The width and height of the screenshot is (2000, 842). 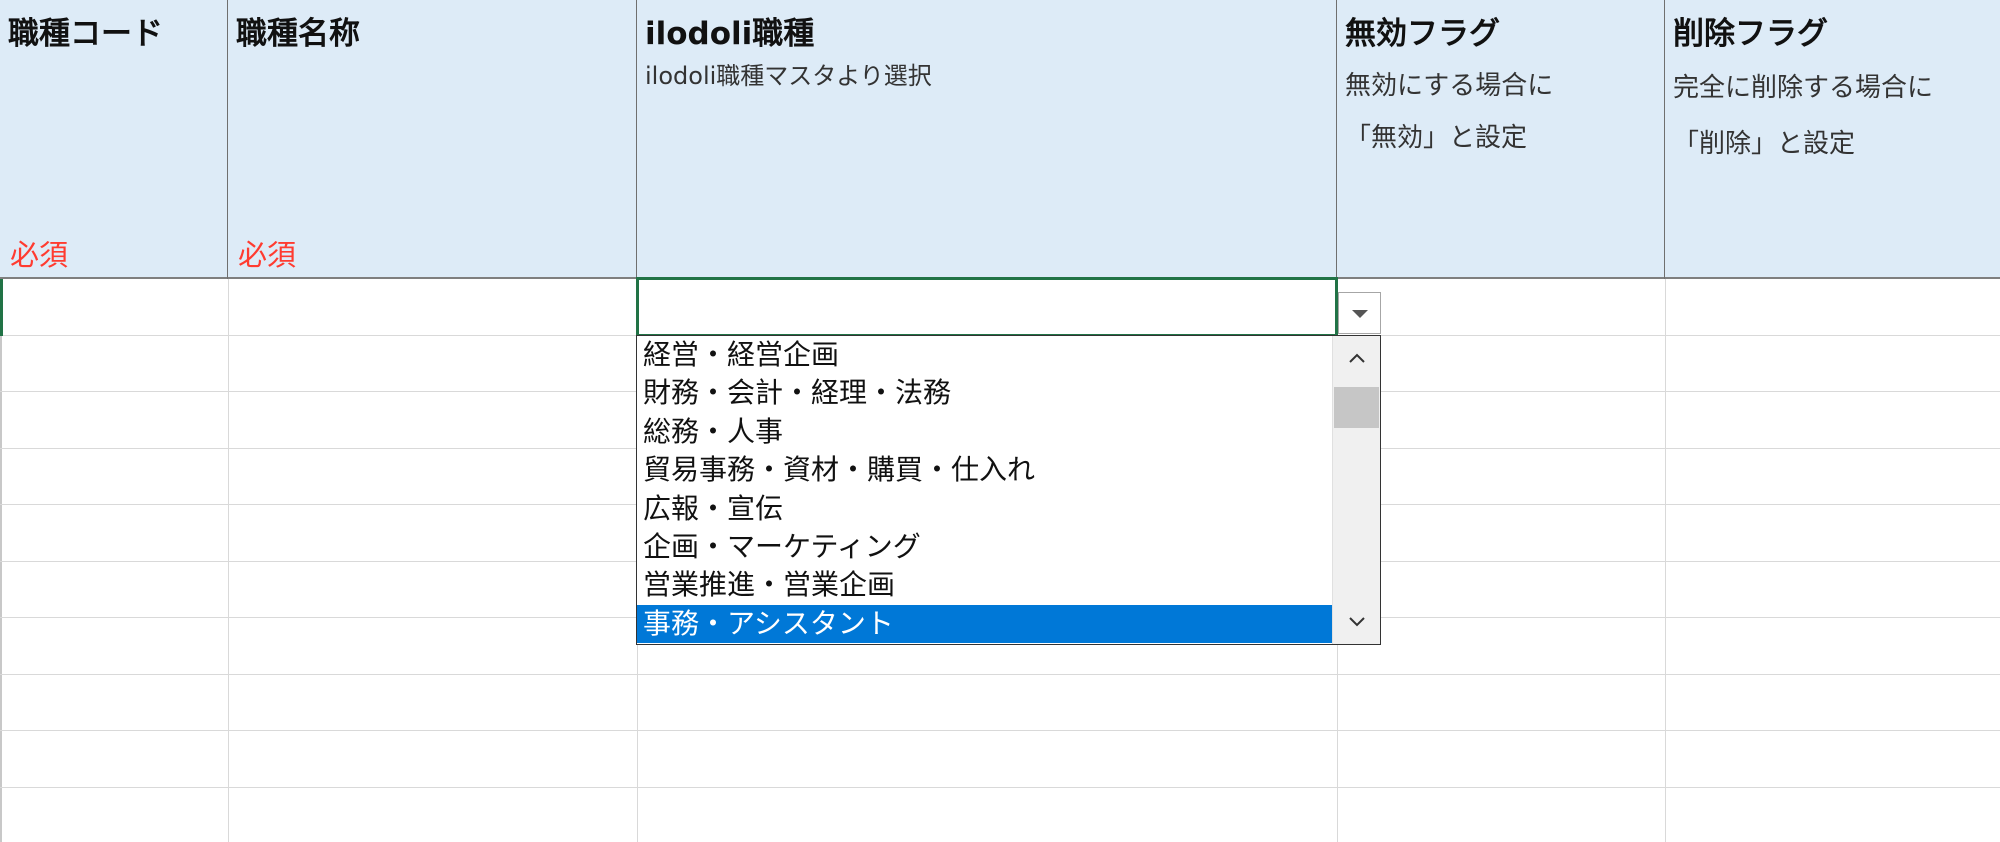 What do you see at coordinates (984, 509) in the screenshot?
I see `dropdown-item: 広報・宣伝` at bounding box center [984, 509].